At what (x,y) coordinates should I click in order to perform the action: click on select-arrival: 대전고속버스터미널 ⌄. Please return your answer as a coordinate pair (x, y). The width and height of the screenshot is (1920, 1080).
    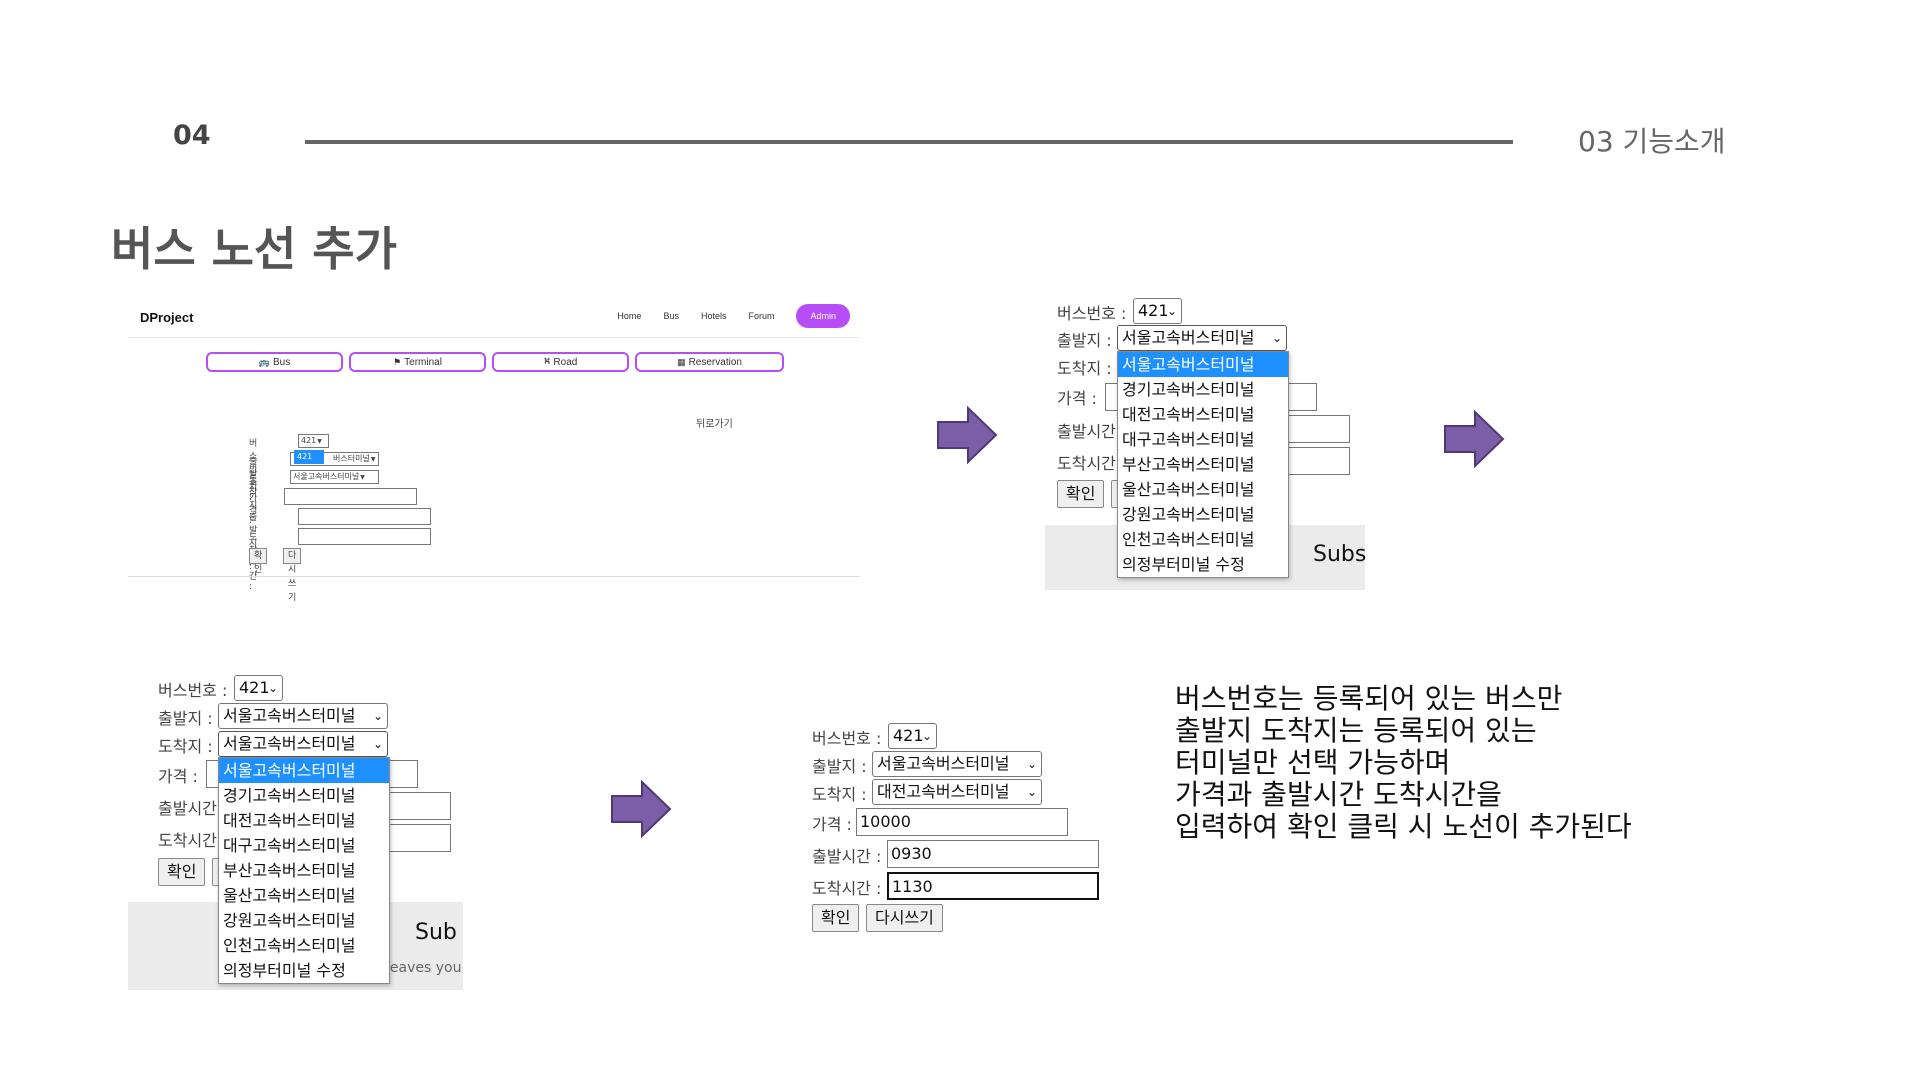
    Looking at the image, I should click on (957, 792).